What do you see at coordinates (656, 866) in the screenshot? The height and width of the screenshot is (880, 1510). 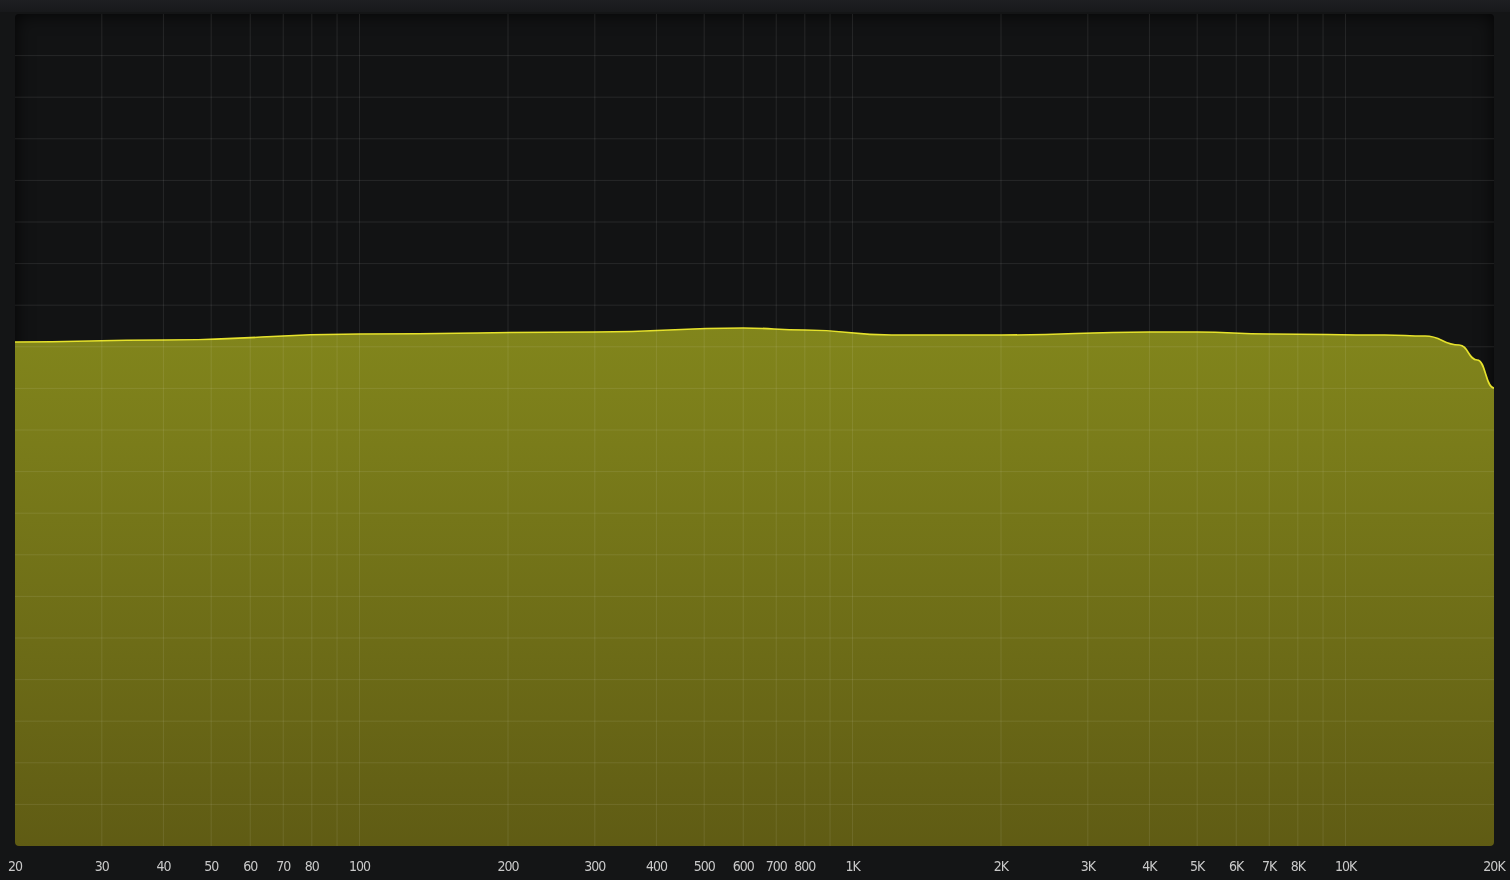 I see `frequency-label: 400` at bounding box center [656, 866].